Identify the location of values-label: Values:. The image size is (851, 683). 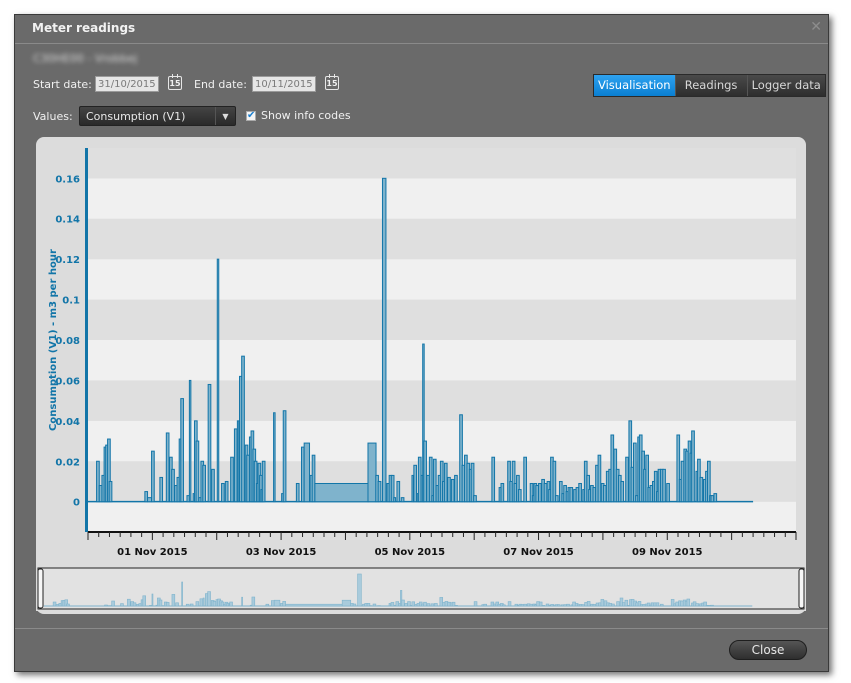
(53, 116).